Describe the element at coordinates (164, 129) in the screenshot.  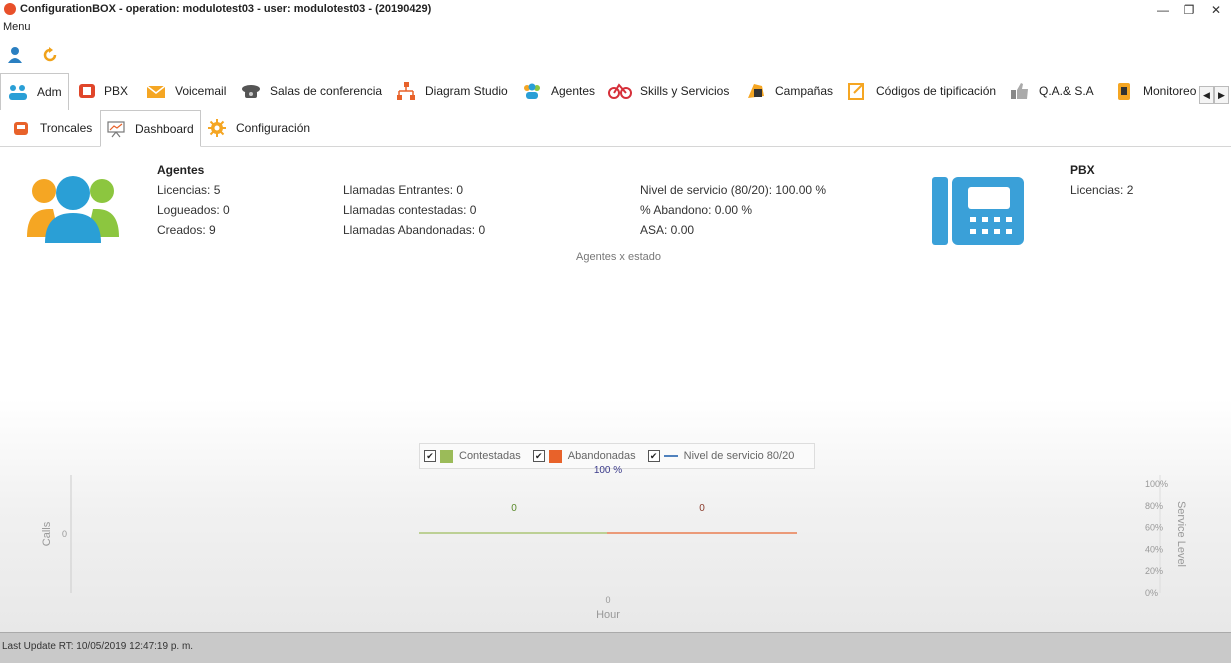
I see `tab-label: Dashboard` at that location.